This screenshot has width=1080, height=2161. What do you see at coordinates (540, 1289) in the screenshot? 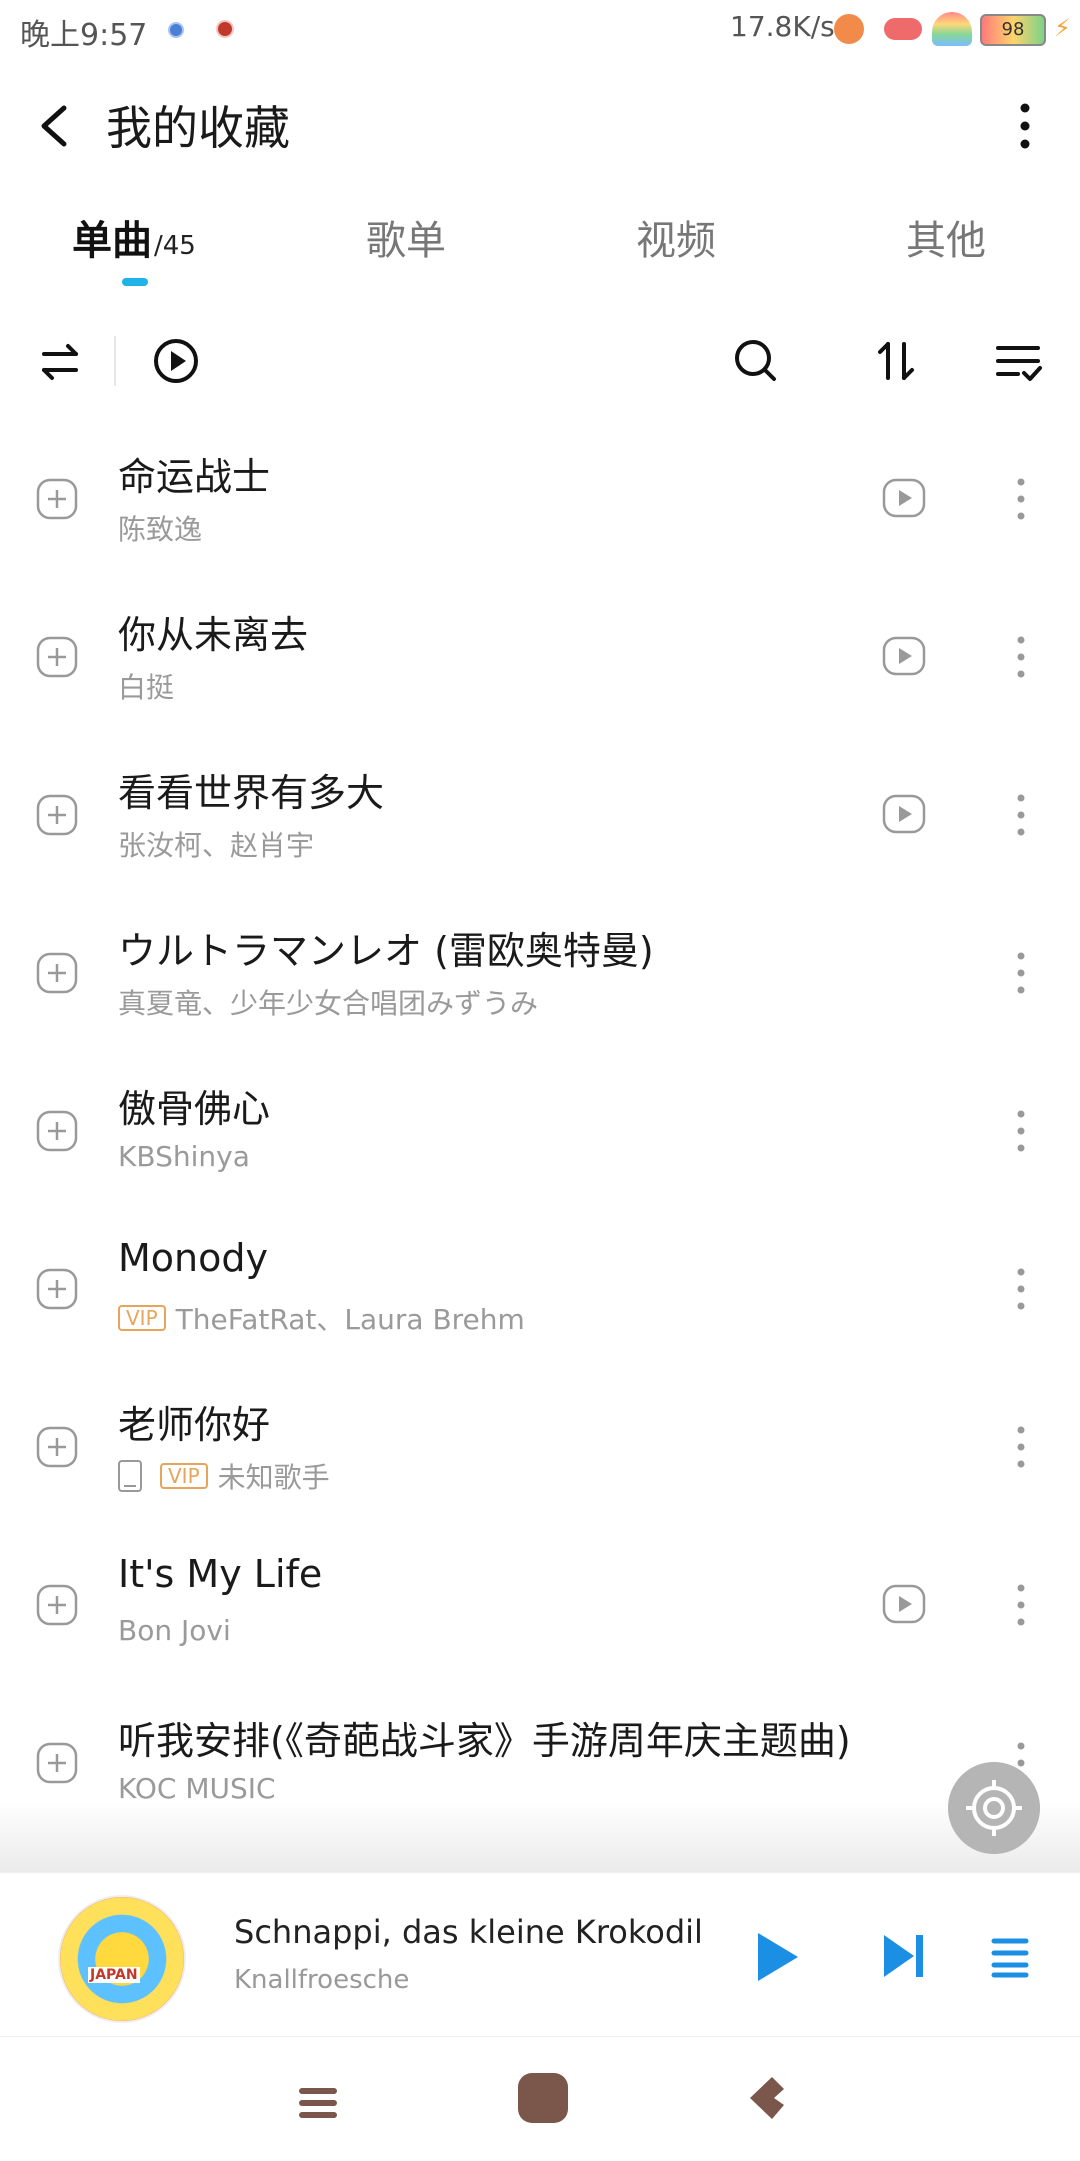
I see `song-row: Monody VIP TheFatRat、Laura Brehm` at bounding box center [540, 1289].